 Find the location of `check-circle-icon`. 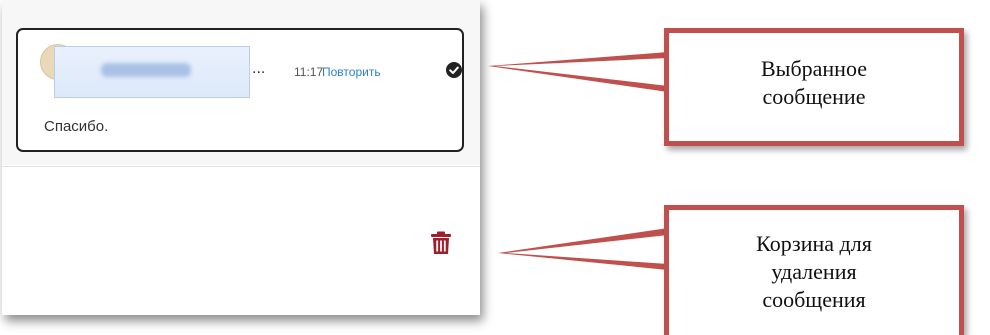

check-circle-icon is located at coordinates (454, 70).